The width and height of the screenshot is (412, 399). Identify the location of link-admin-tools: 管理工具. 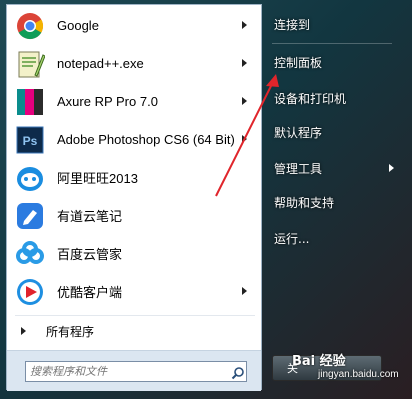
(331, 168).